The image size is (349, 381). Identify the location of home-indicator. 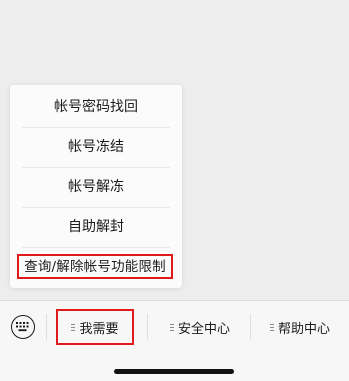
(174, 371).